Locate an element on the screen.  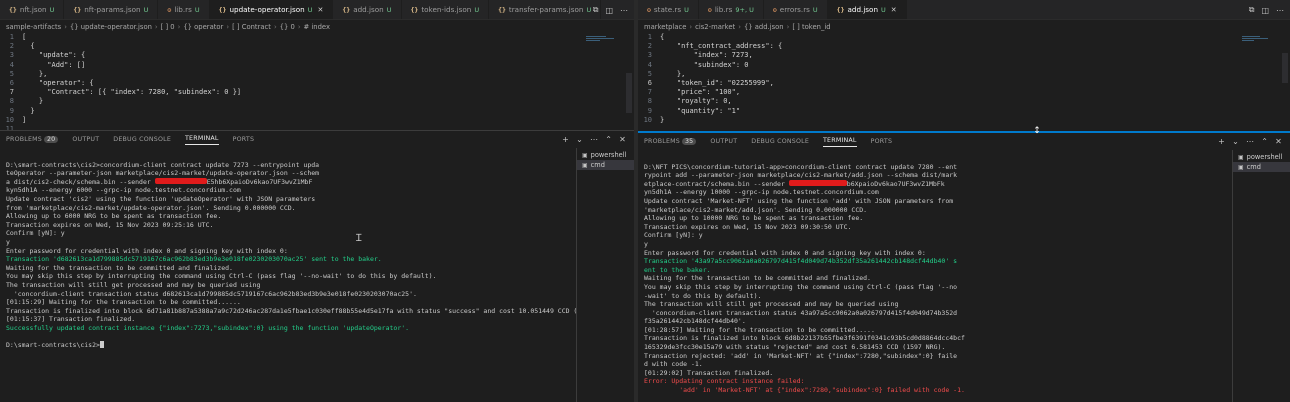
breadcrumb-item: [ ] Contract is located at coordinates (251, 27).